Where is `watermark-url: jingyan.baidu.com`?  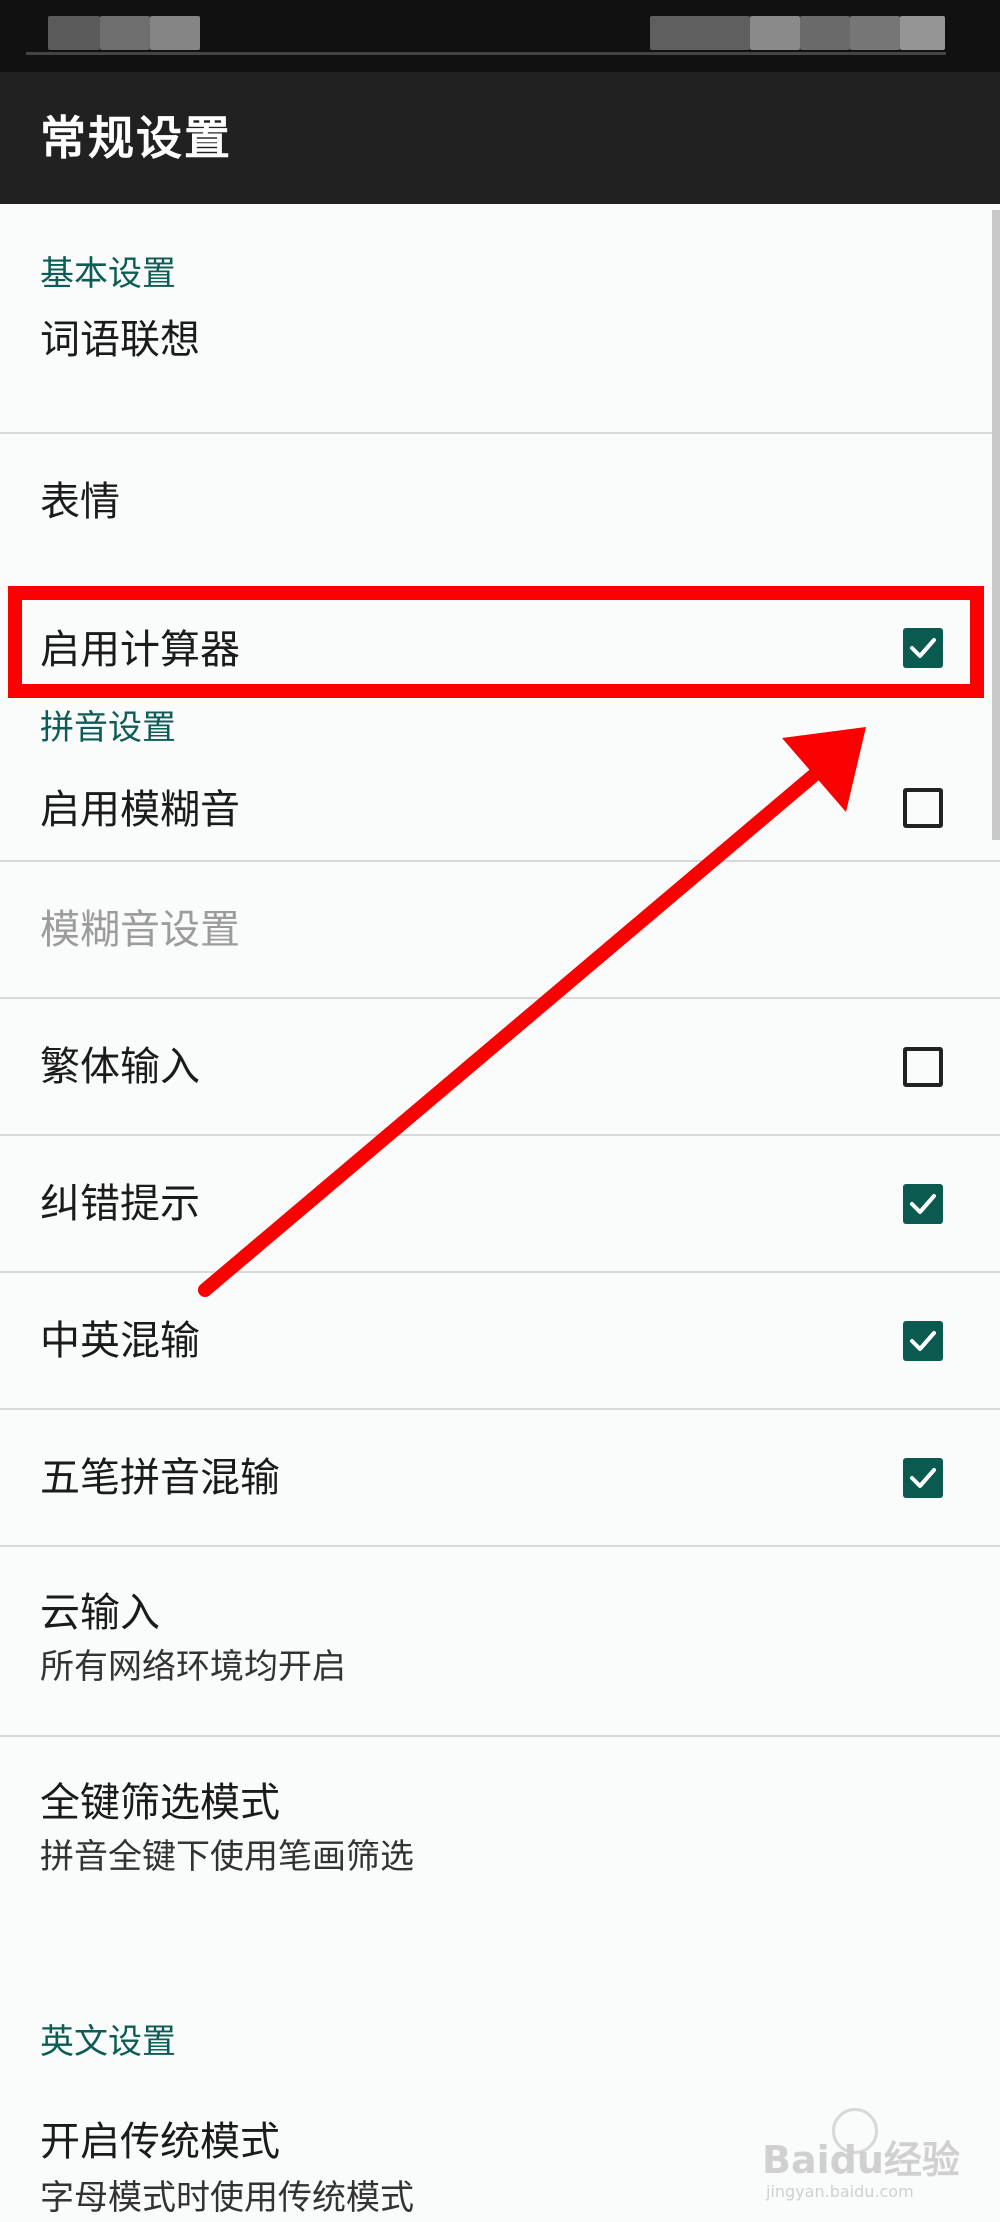 watermark-url: jingyan.baidu.com is located at coordinates (840, 2191).